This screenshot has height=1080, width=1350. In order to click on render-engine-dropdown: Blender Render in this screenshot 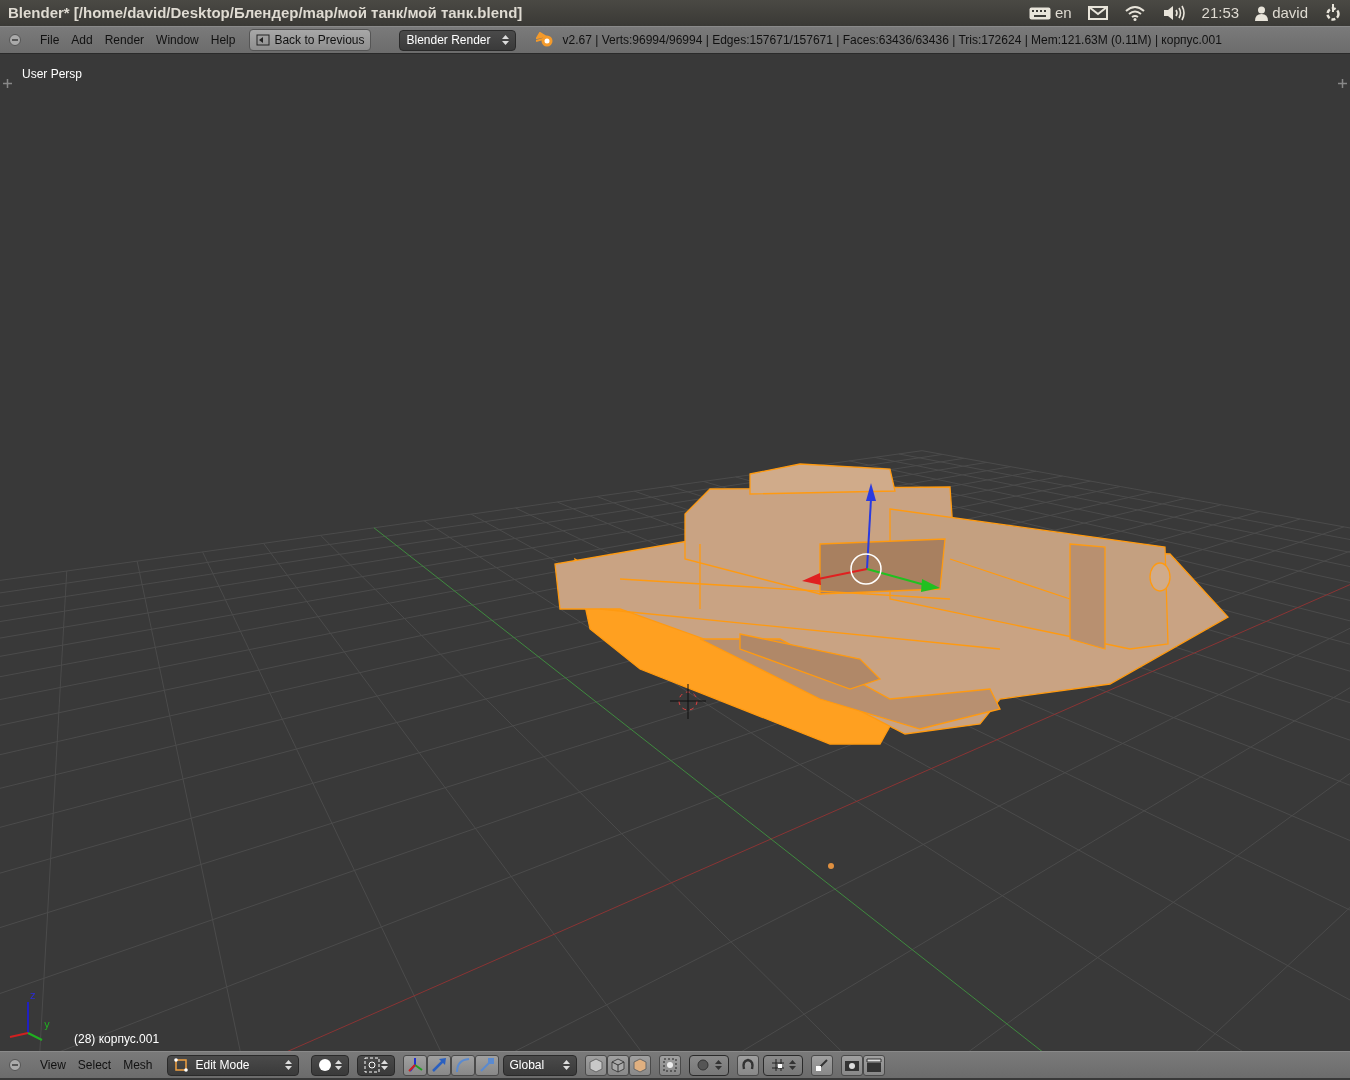, I will do `click(458, 40)`.